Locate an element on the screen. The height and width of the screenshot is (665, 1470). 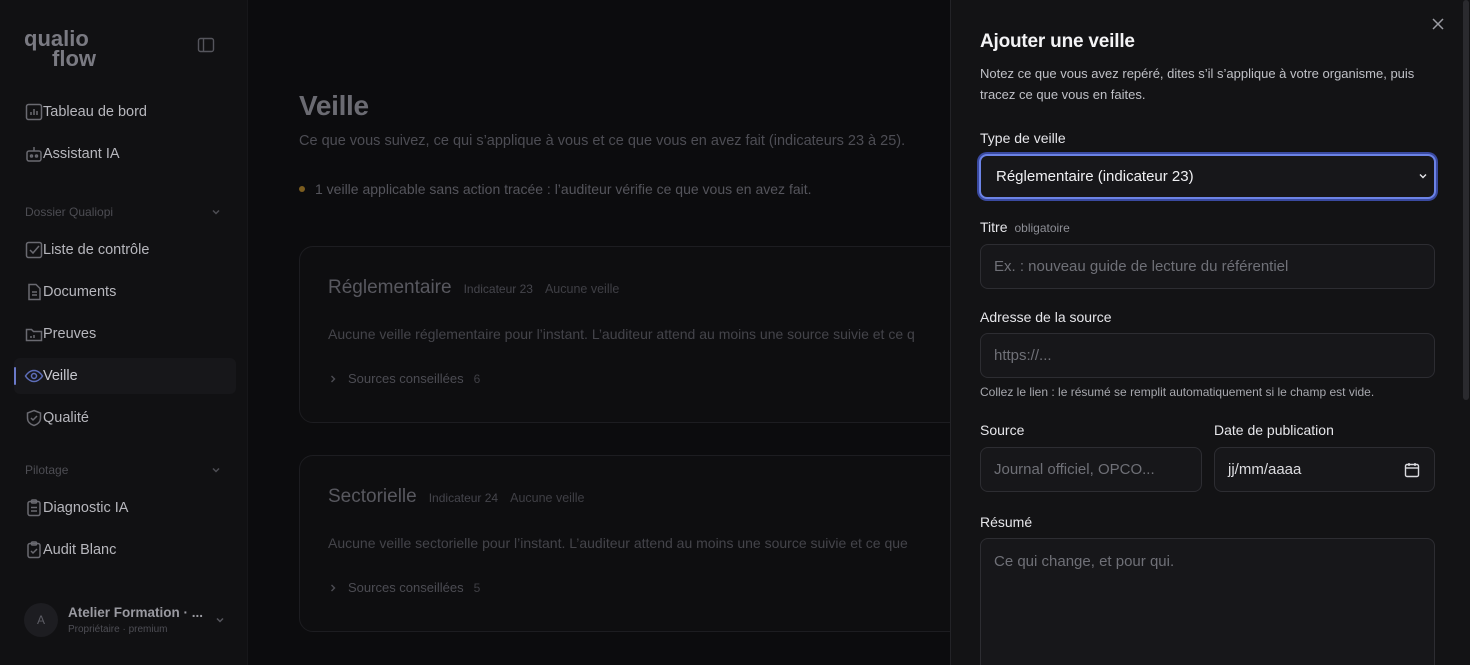
required-tag: obligatoire is located at coordinates (1042, 228).